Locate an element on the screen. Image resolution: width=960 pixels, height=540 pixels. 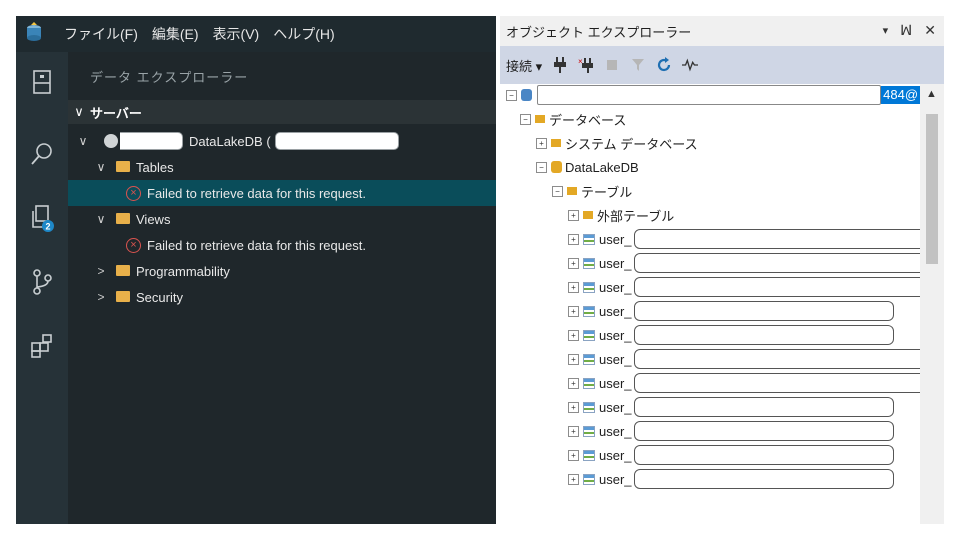
source-control-icon is located at coordinates (42, 282).